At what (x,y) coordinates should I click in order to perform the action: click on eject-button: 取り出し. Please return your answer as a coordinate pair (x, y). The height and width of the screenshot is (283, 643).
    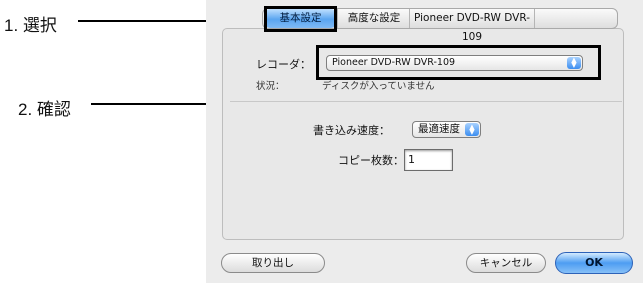
    Looking at the image, I should click on (273, 263).